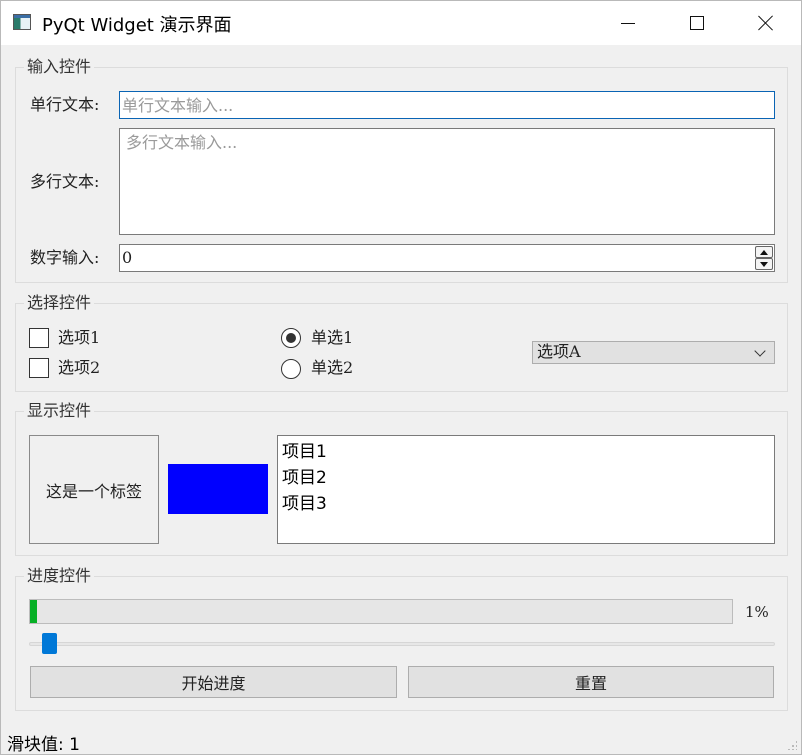 Image resolution: width=802 pixels, height=755 pixels. Describe the element at coordinates (39, 368) in the screenshot. I see `checkbox-option2` at that location.